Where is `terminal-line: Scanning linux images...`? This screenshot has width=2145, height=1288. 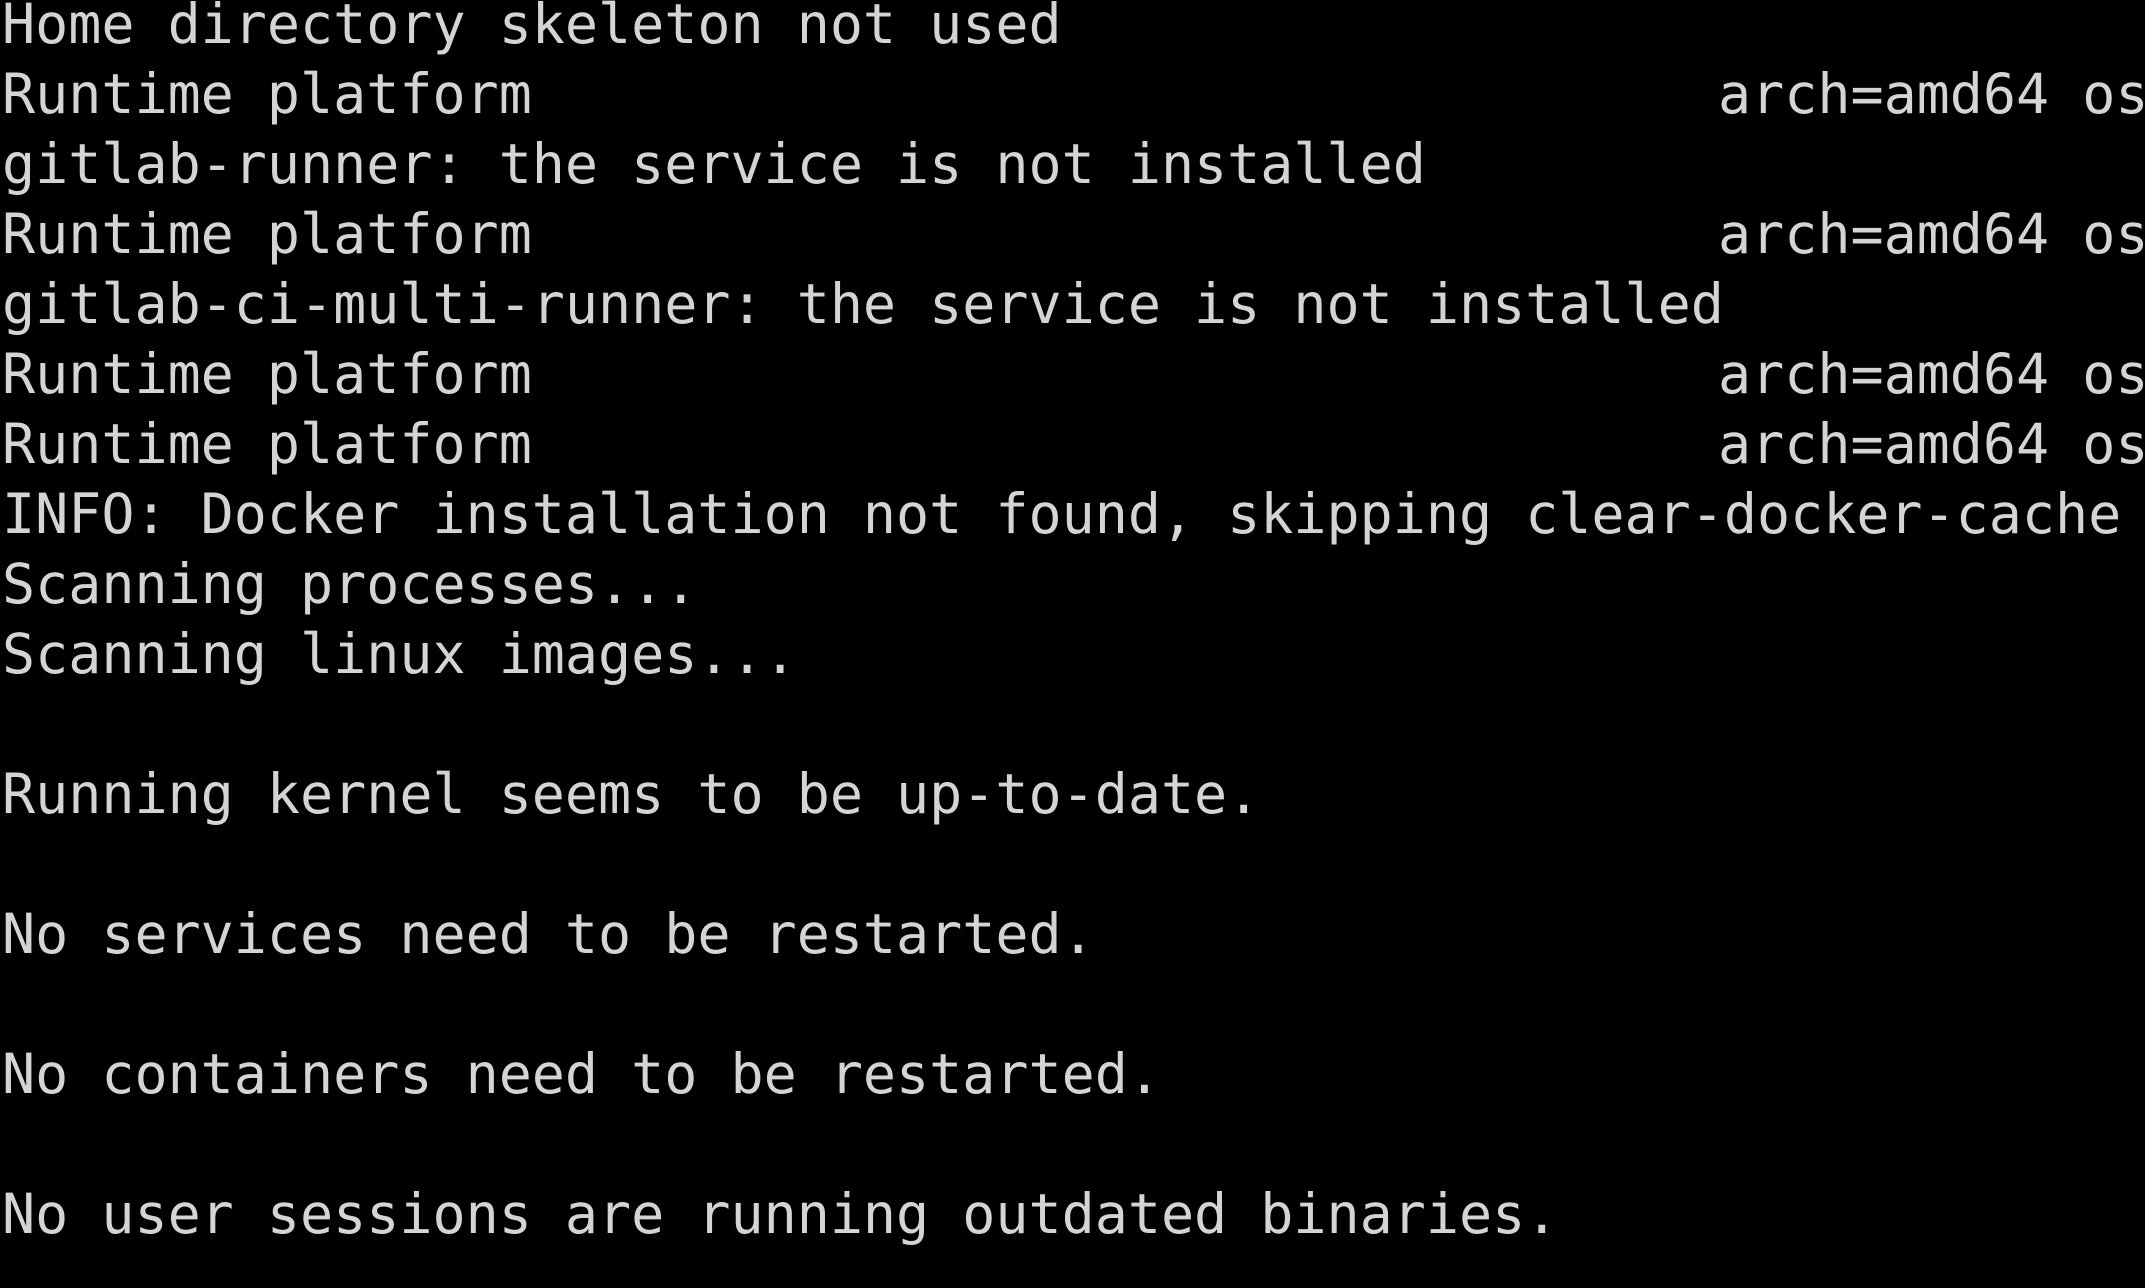
terminal-line: Scanning linux images... is located at coordinates (1072, 661).